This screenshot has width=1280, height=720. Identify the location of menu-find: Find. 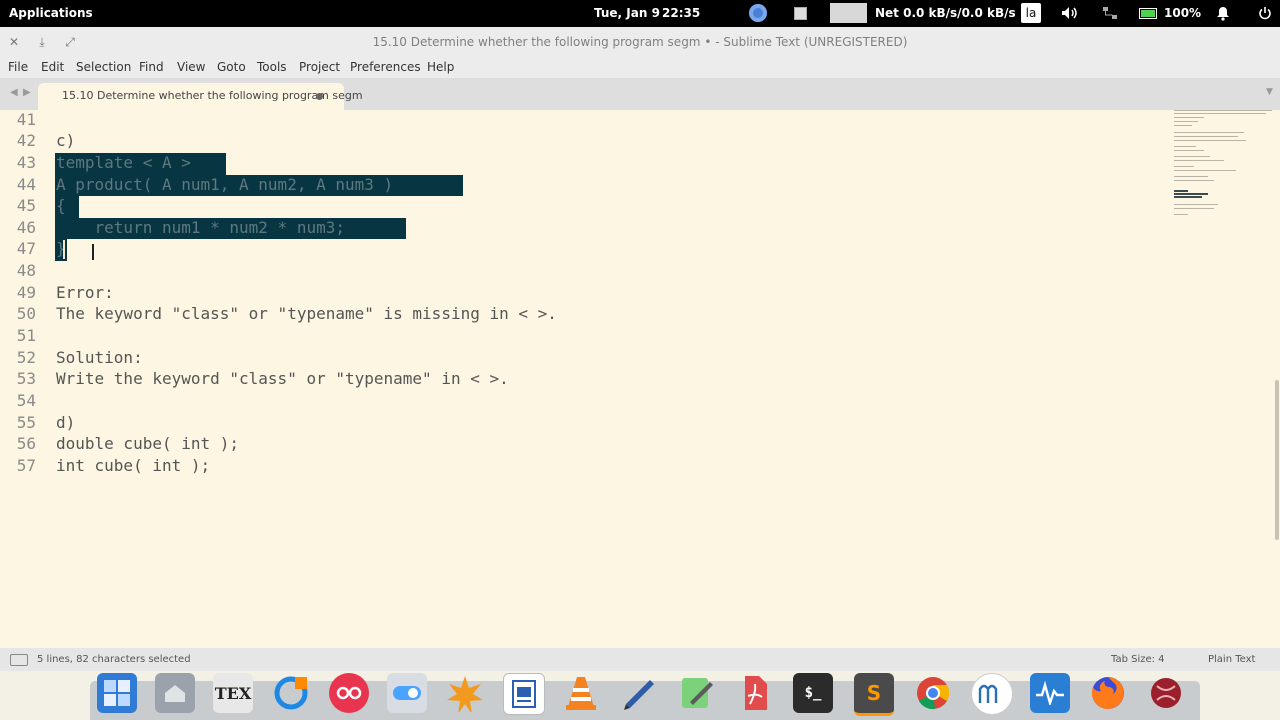
(151, 67).